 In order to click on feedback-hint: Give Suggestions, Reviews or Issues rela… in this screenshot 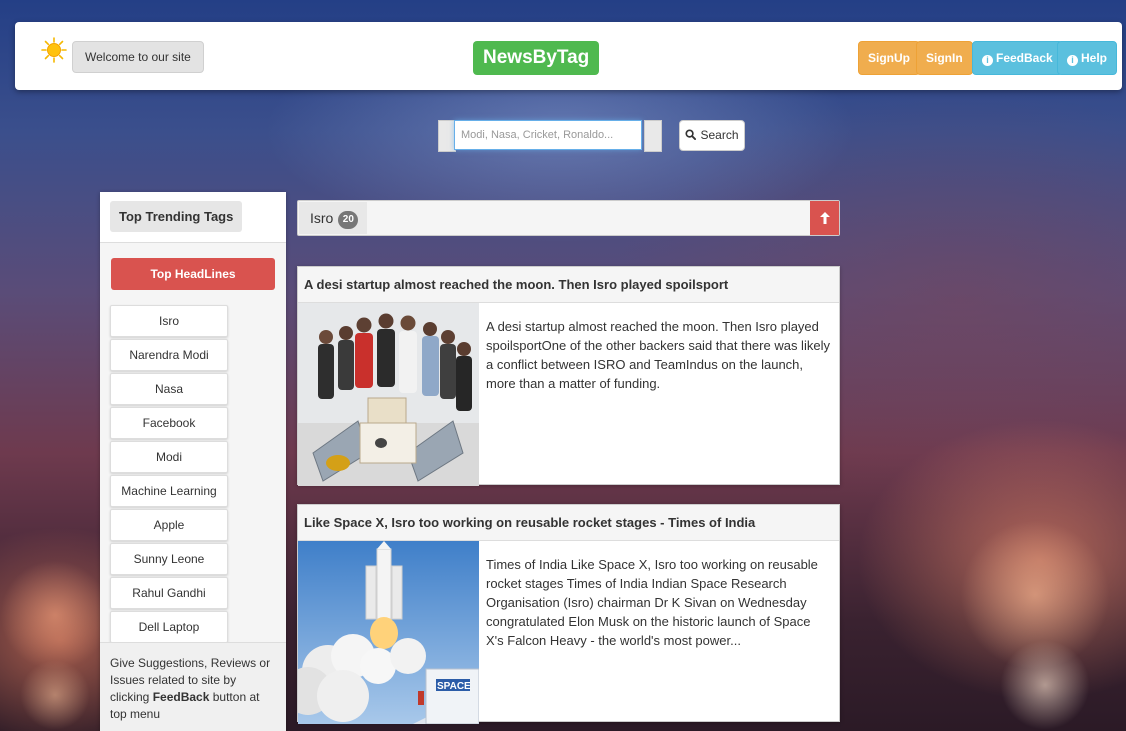, I will do `click(193, 686)`.